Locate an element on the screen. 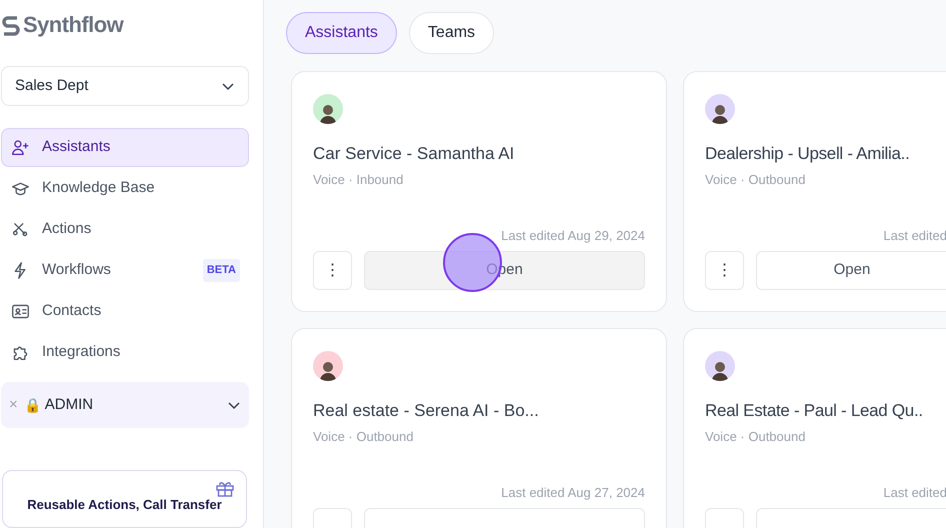  promo-card: Reusable Actions, Call Transfer is located at coordinates (124, 499).